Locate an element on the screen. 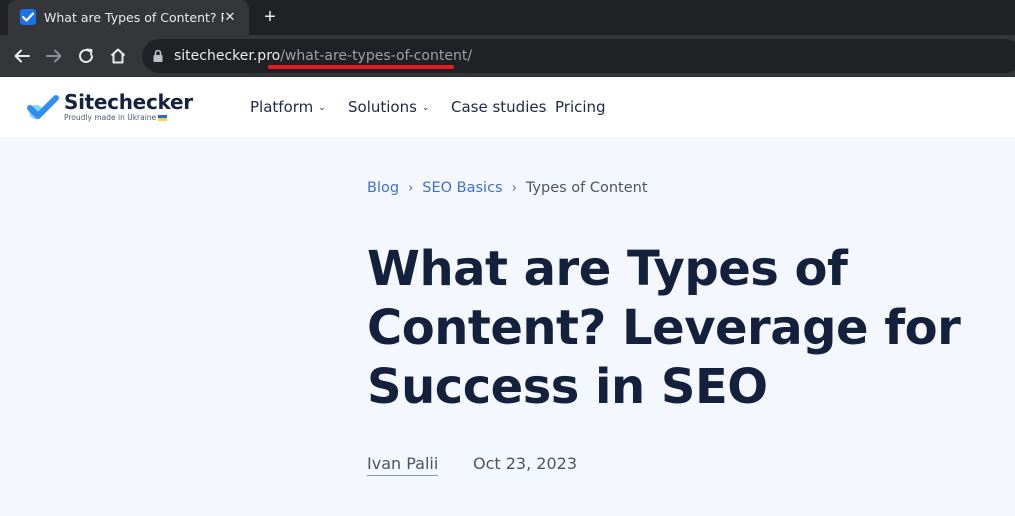  home-icon is located at coordinates (118, 56).